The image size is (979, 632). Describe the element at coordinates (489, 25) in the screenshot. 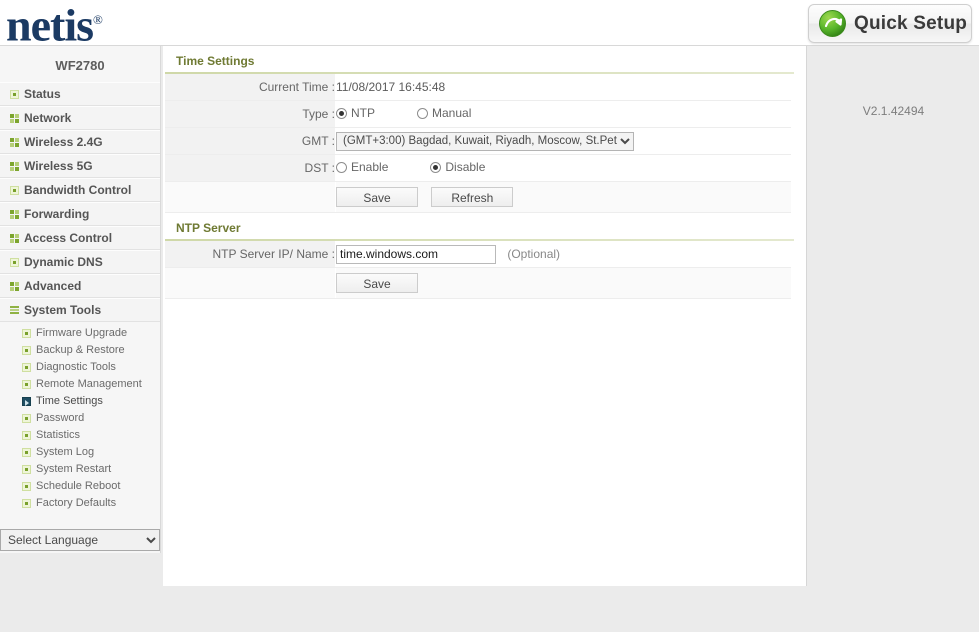

I see `page-header: netis® Quick Setup` at that location.